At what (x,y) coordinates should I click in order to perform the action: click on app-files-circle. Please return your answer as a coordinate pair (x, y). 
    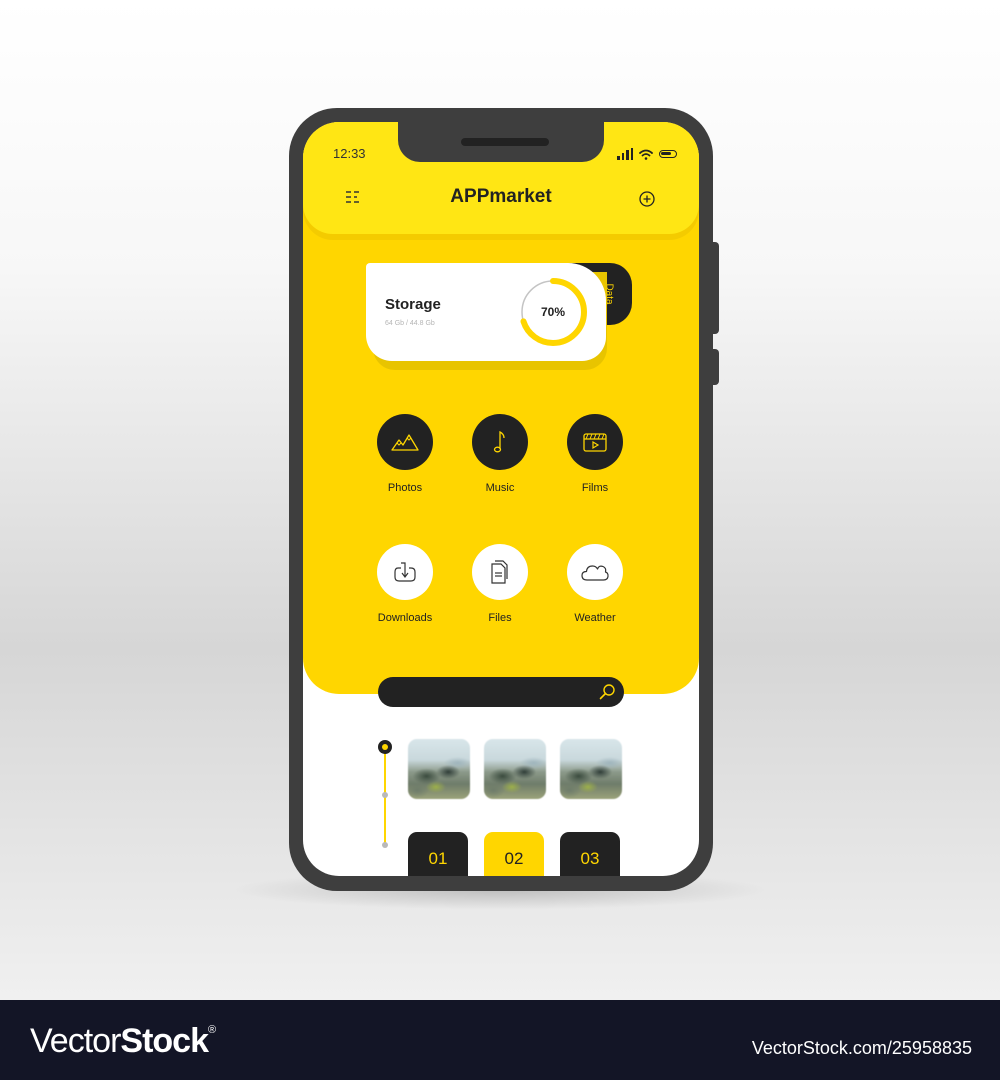
    Looking at the image, I should click on (500, 572).